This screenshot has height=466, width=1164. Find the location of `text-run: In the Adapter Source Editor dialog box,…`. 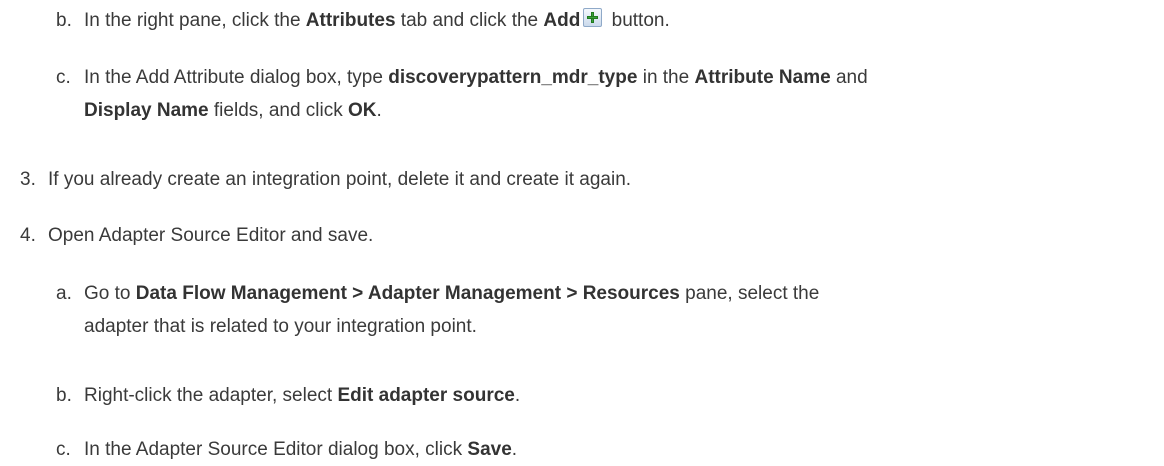

text-run: In the Adapter Source Editor dialog box,… is located at coordinates (276, 449).